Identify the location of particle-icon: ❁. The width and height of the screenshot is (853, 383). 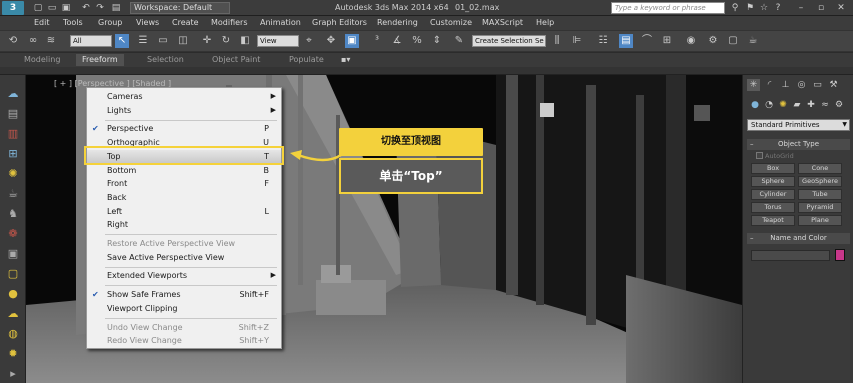
(13, 234).